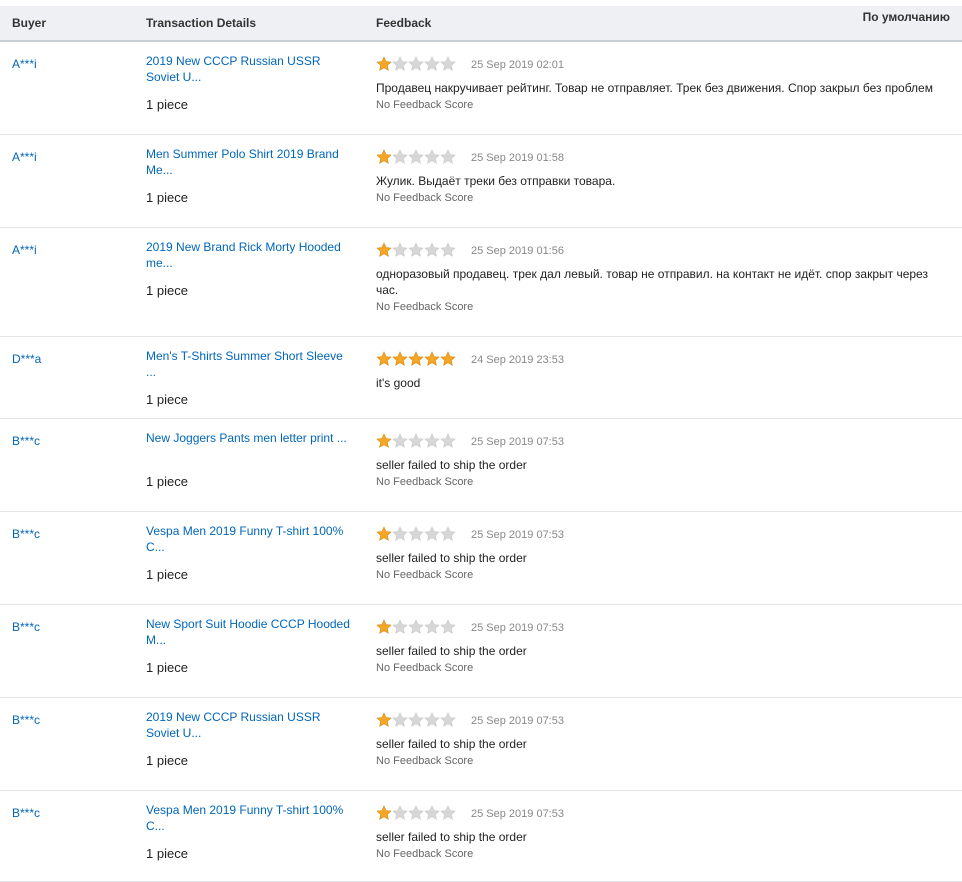 The height and width of the screenshot is (882, 962). I want to click on buyer-name: D***a, so click(26, 359).